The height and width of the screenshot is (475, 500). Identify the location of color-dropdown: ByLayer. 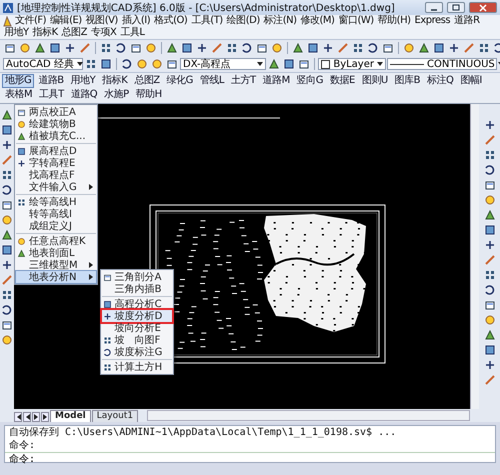
(352, 64).